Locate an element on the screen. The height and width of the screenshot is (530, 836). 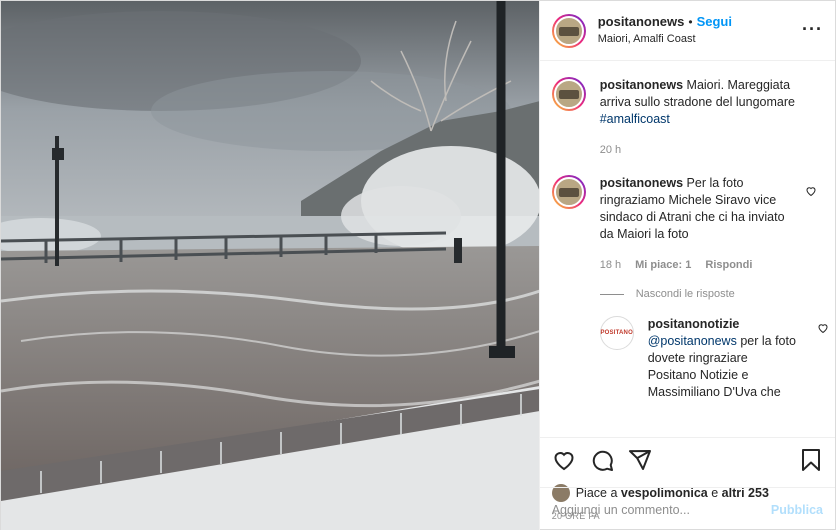
hide-replies-button: Nascondi le risposte is located at coordinates (711, 294).